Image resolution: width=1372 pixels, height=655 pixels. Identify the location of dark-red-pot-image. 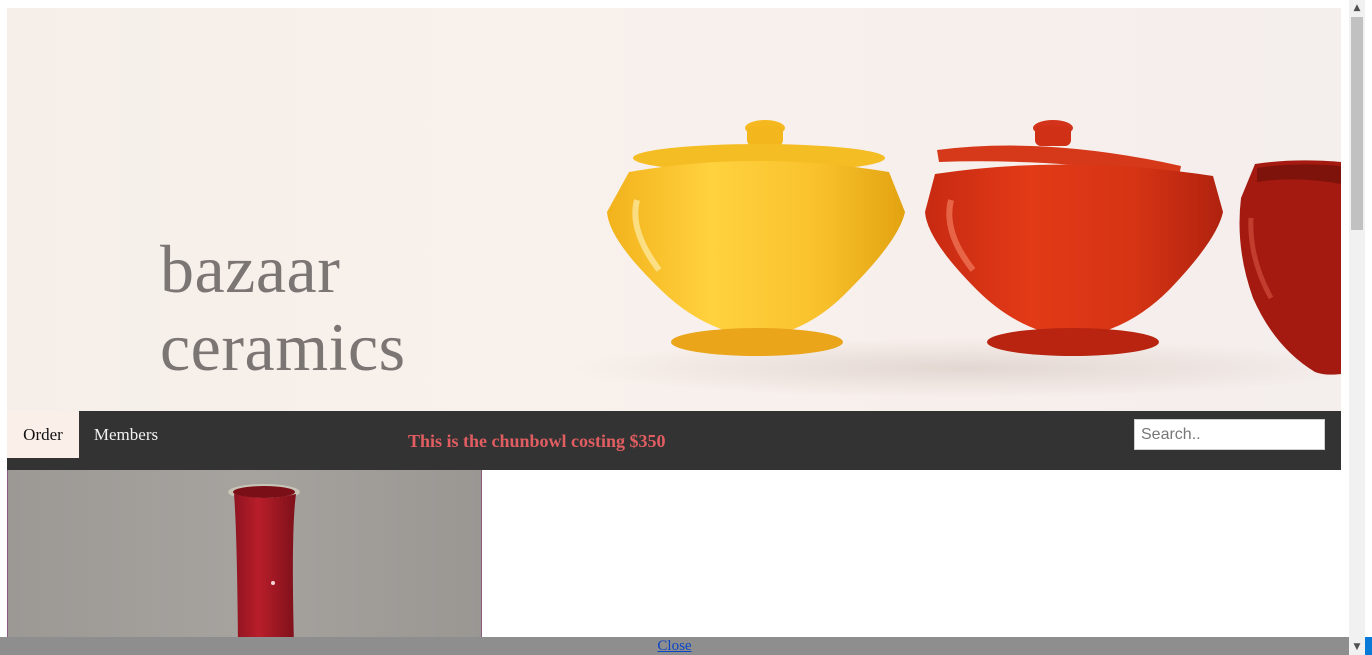
(1290, 267).